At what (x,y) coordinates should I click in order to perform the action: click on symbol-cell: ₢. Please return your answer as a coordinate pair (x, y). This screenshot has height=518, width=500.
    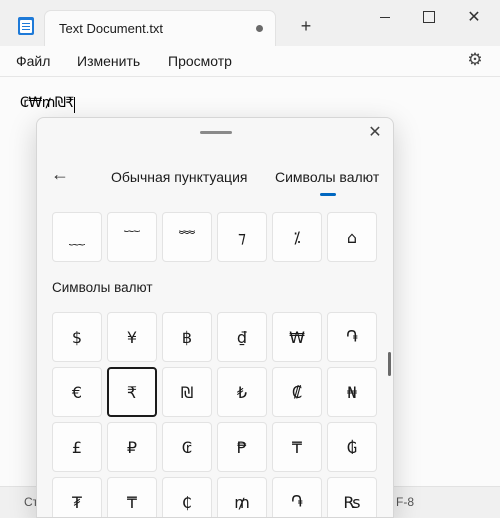
    Looking at the image, I should click on (187, 447).